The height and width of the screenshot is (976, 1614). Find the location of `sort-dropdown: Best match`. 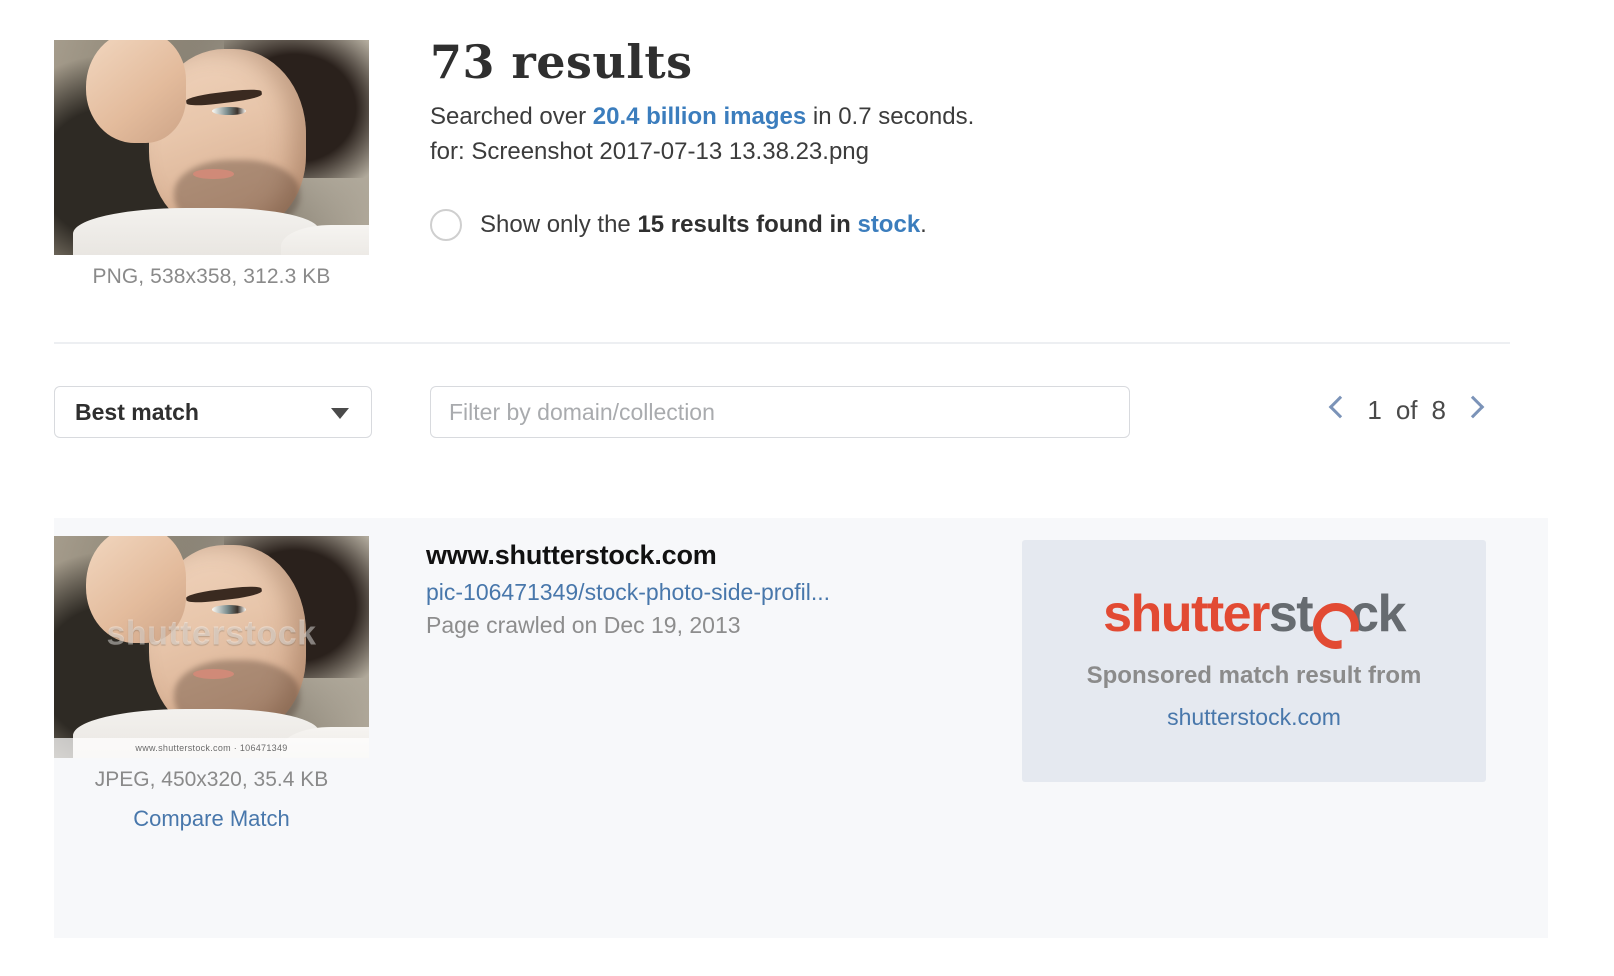

sort-dropdown: Best match is located at coordinates (213, 412).